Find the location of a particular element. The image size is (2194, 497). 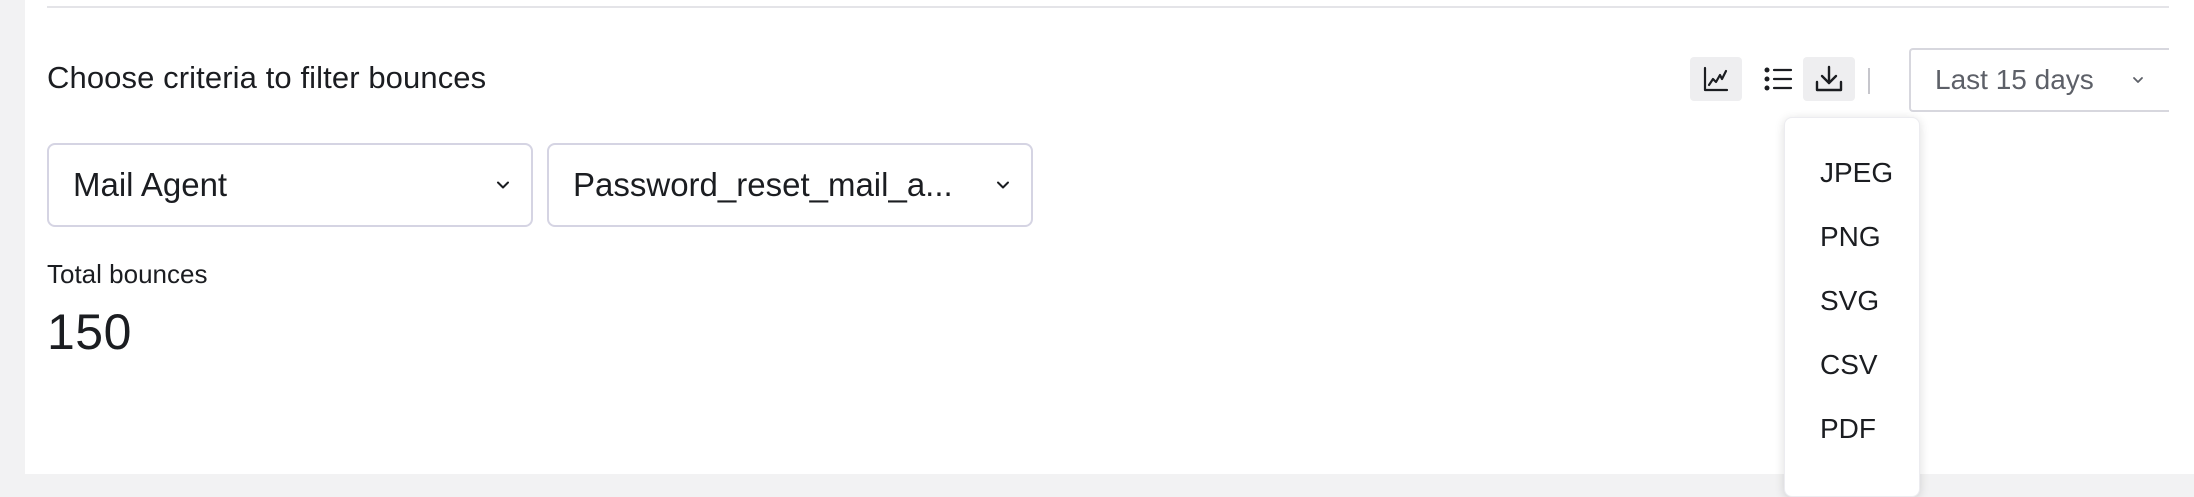

list-view-button is located at coordinates (1778, 79).